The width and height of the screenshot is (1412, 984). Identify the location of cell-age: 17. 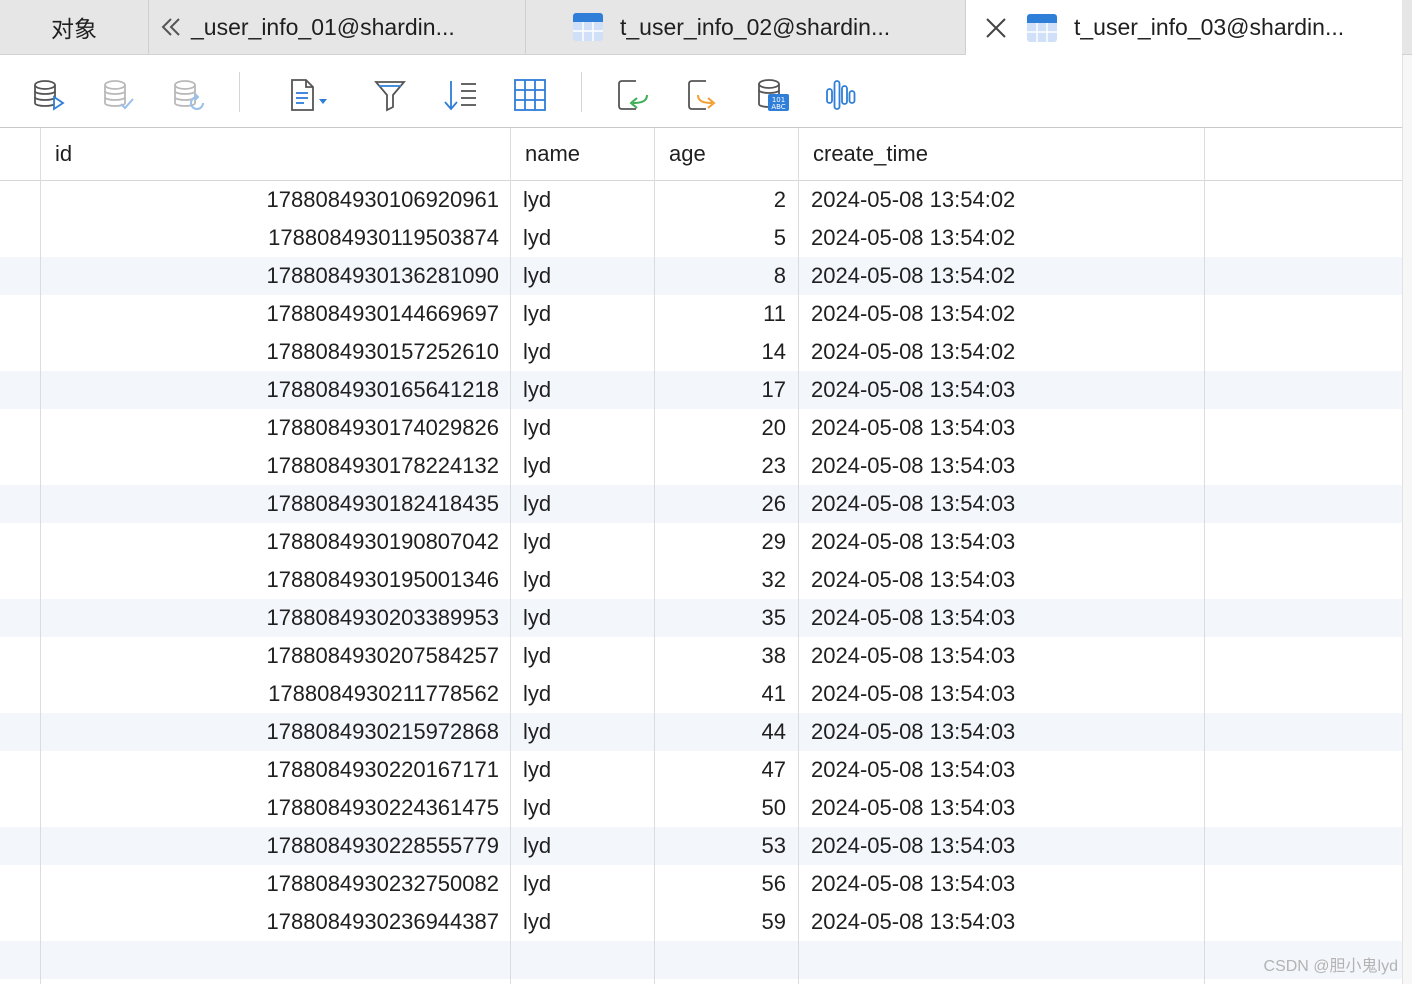
(726, 390).